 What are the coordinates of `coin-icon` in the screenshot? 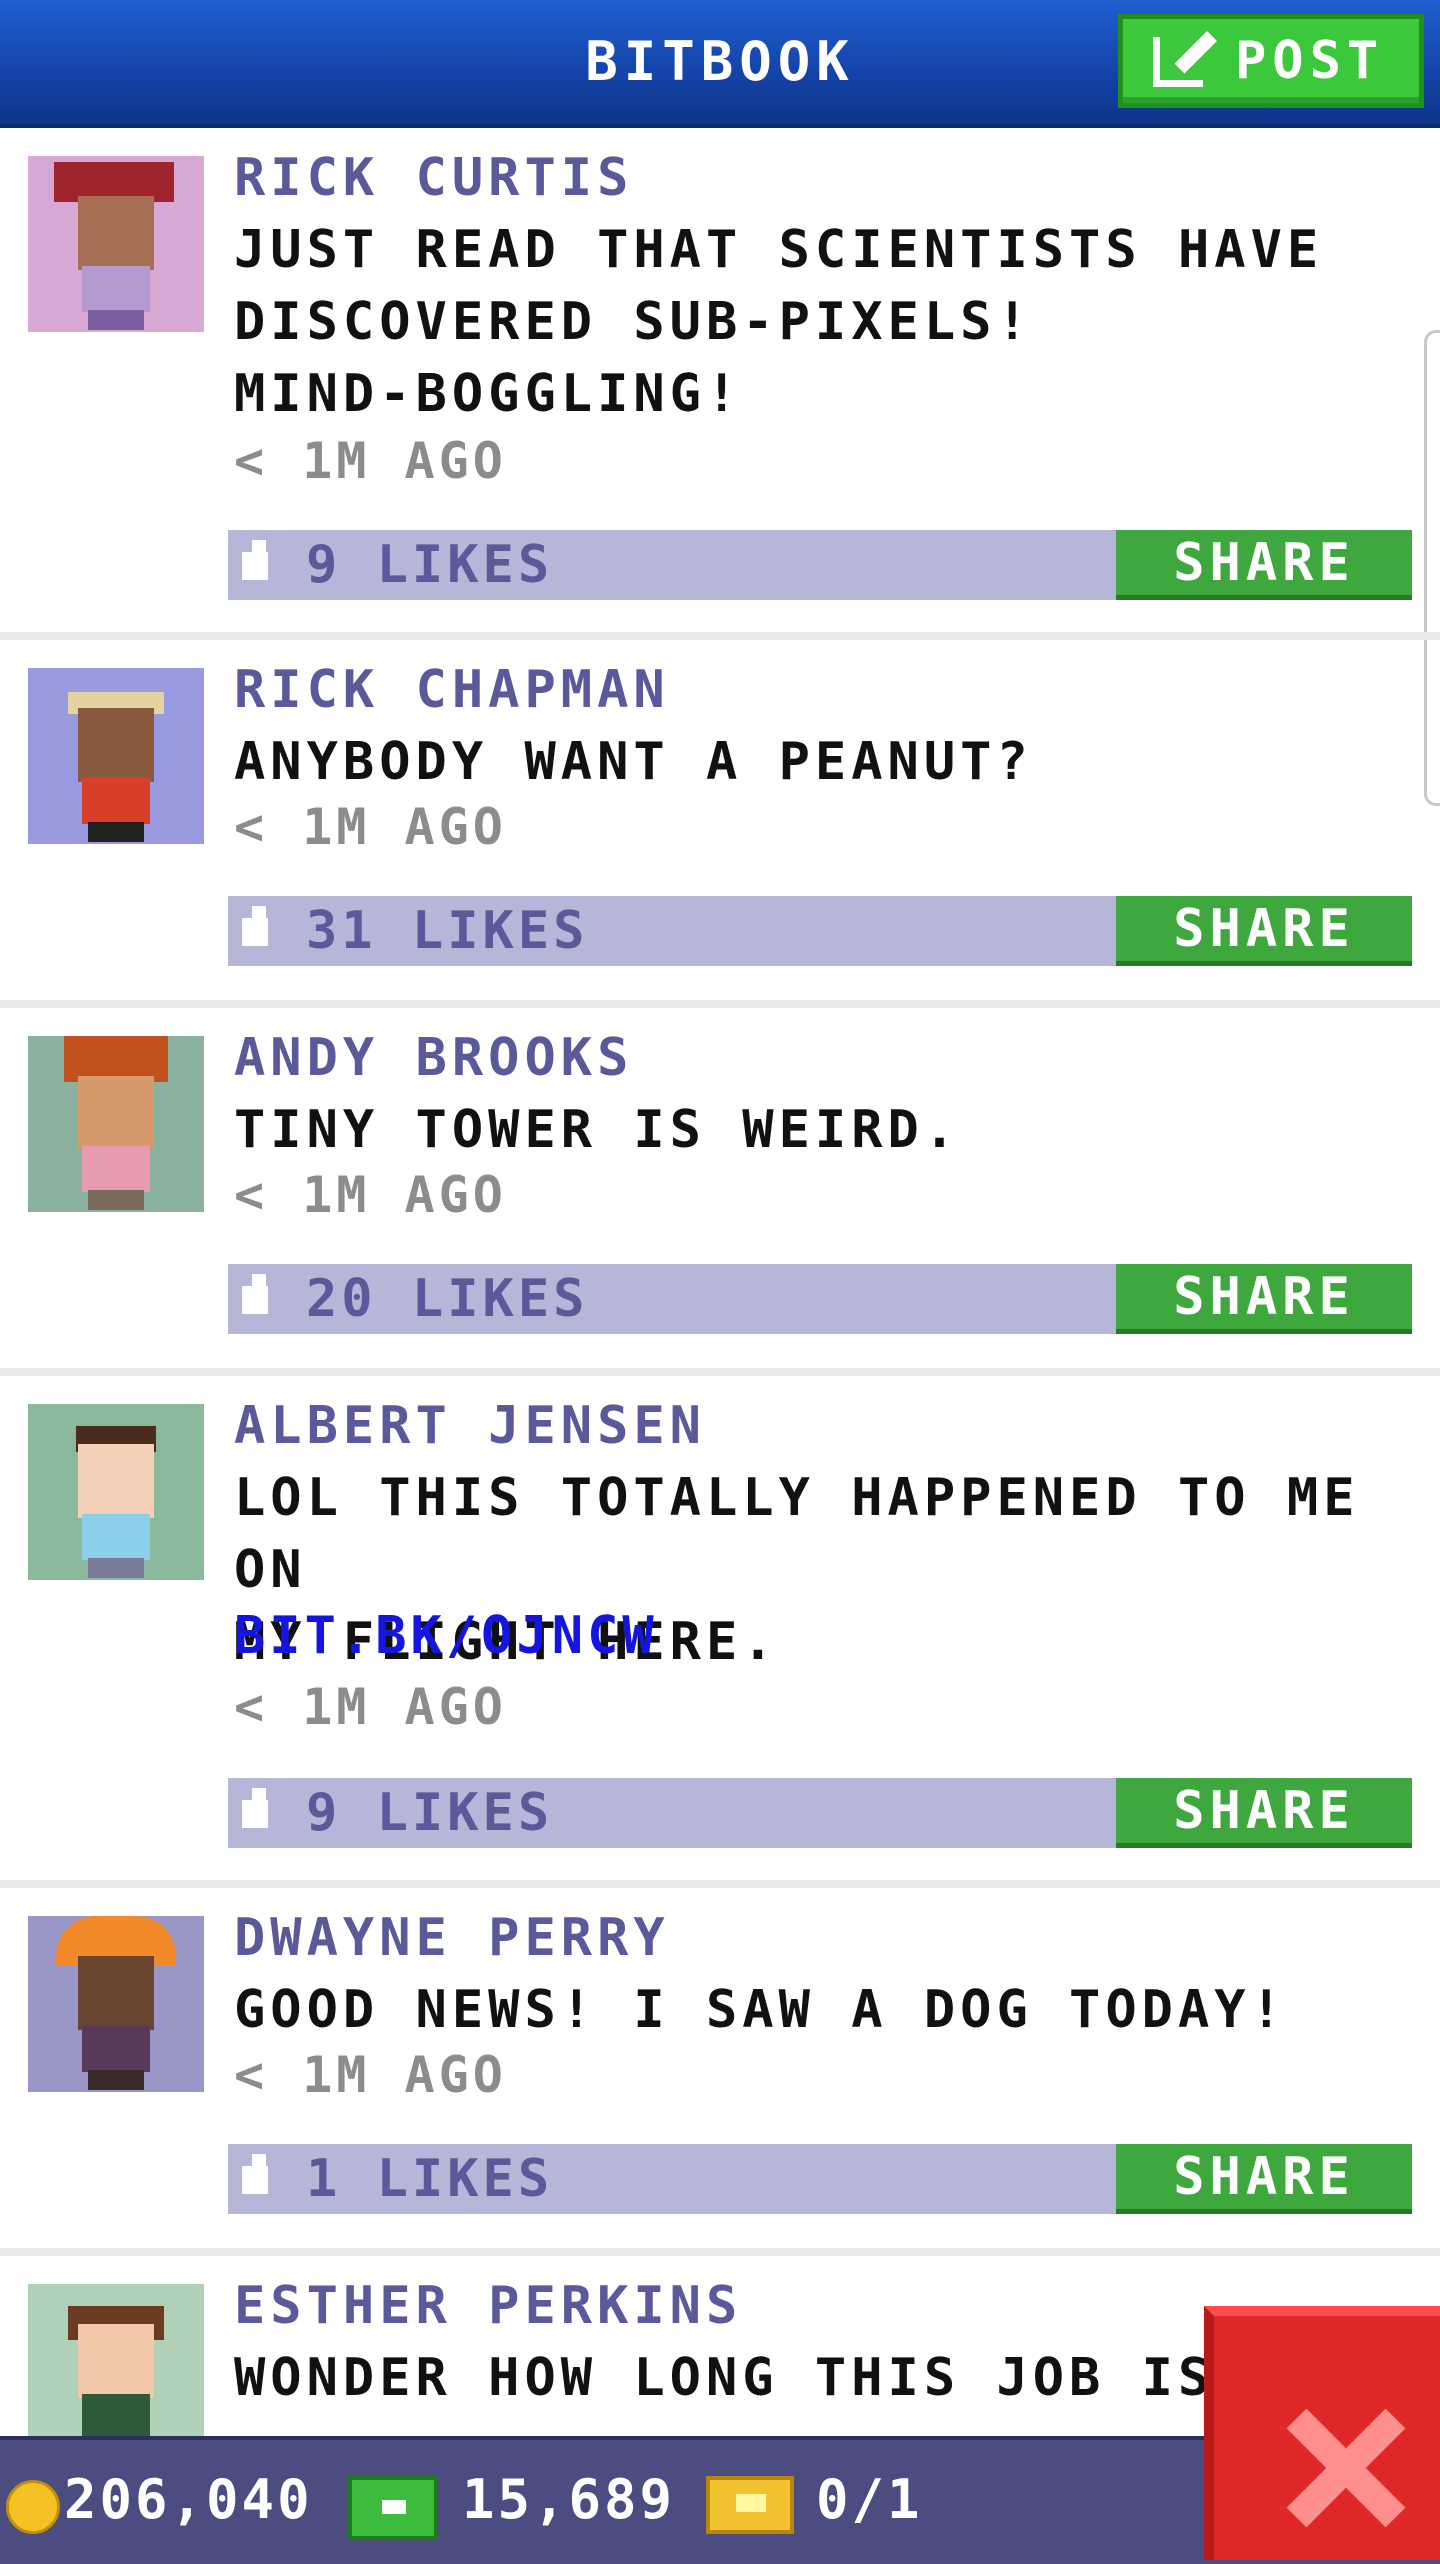 It's located at (33, 2507).